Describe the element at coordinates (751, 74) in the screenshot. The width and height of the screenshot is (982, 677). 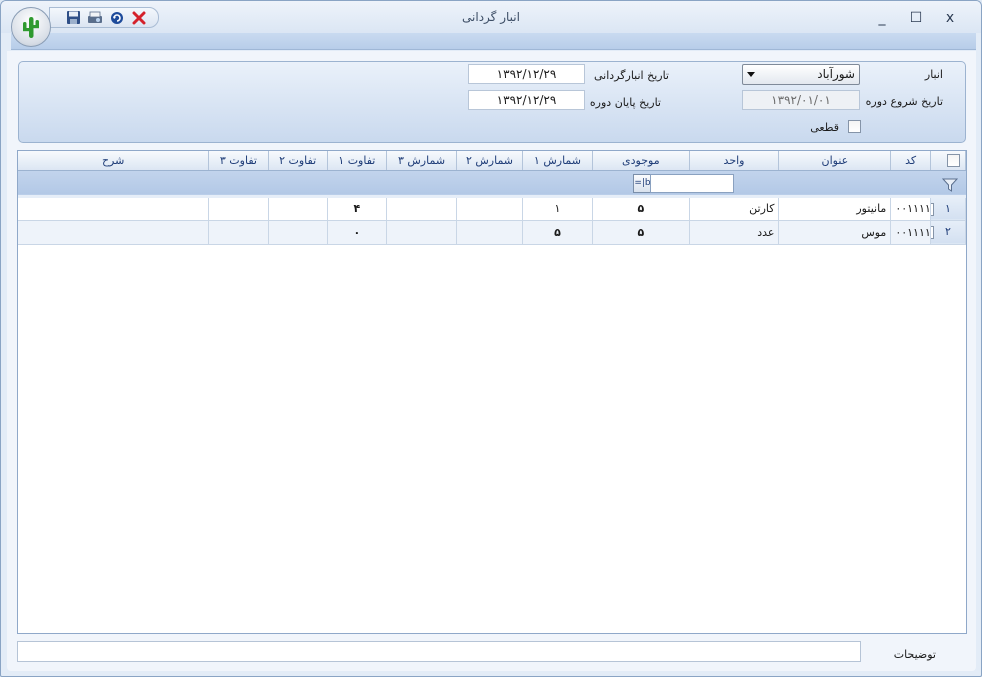
I see `chevron-down-icon` at that location.